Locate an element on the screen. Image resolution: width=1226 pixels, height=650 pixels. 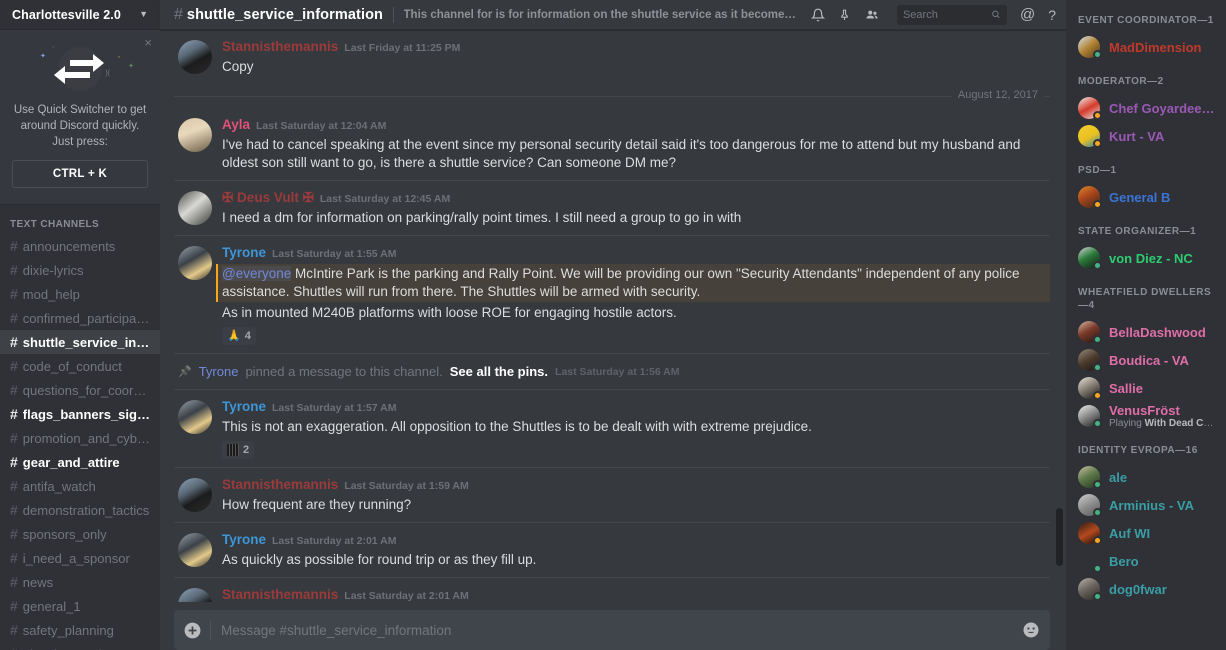
reaction-pill: 🙏 4 is located at coordinates (239, 336).